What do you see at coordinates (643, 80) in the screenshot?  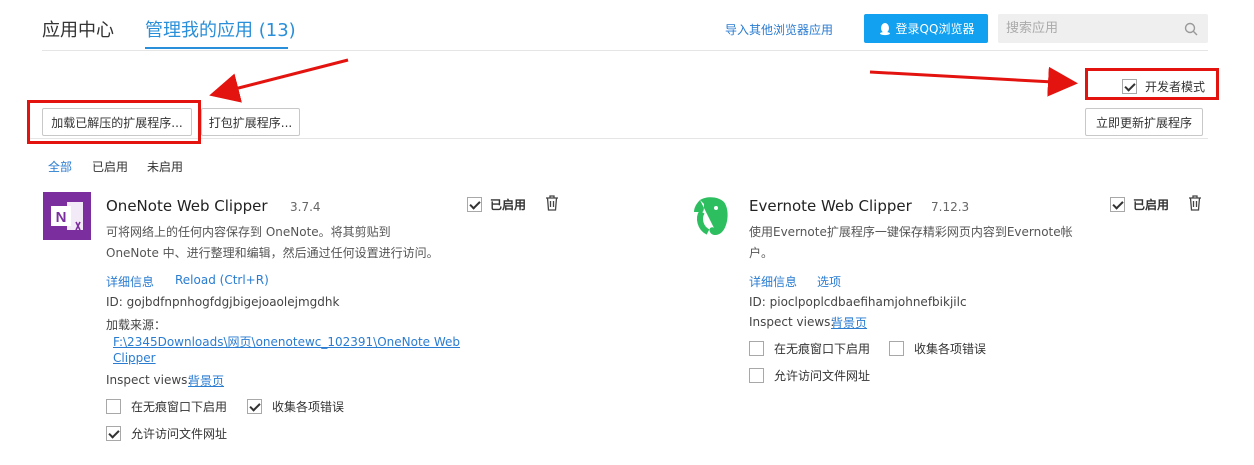 I see `annotation-arrows` at bounding box center [643, 80].